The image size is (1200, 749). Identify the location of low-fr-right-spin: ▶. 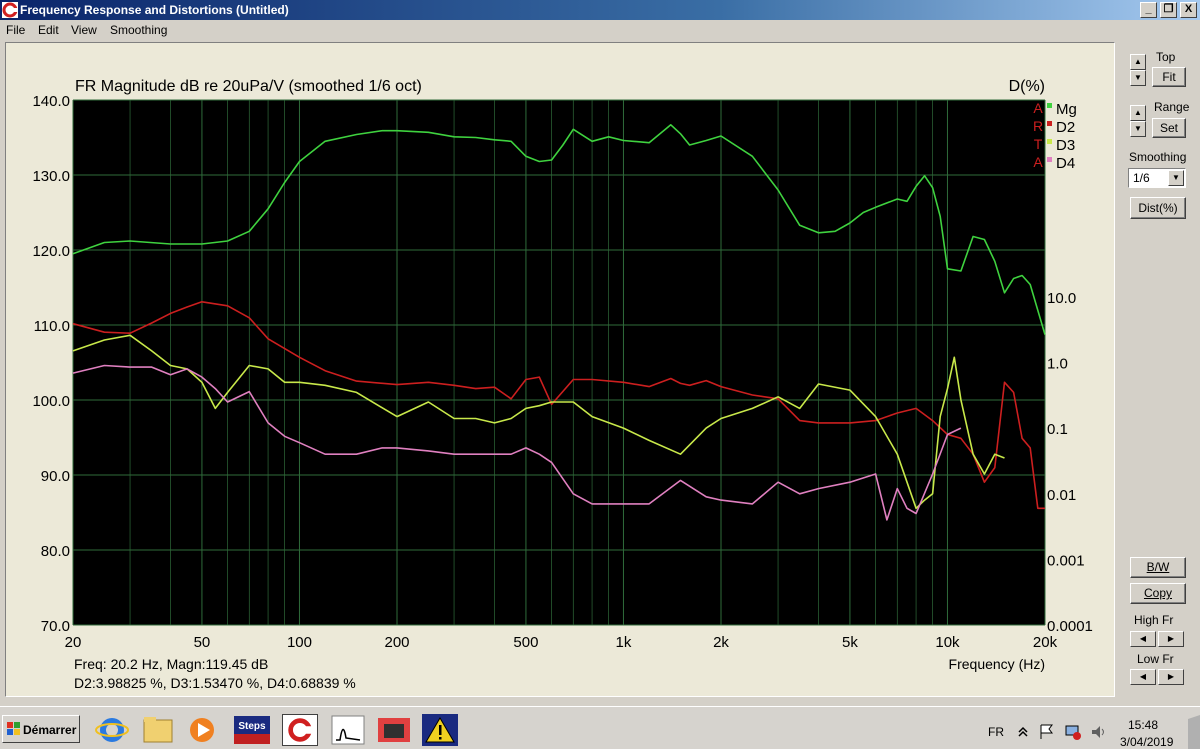
(1171, 677).